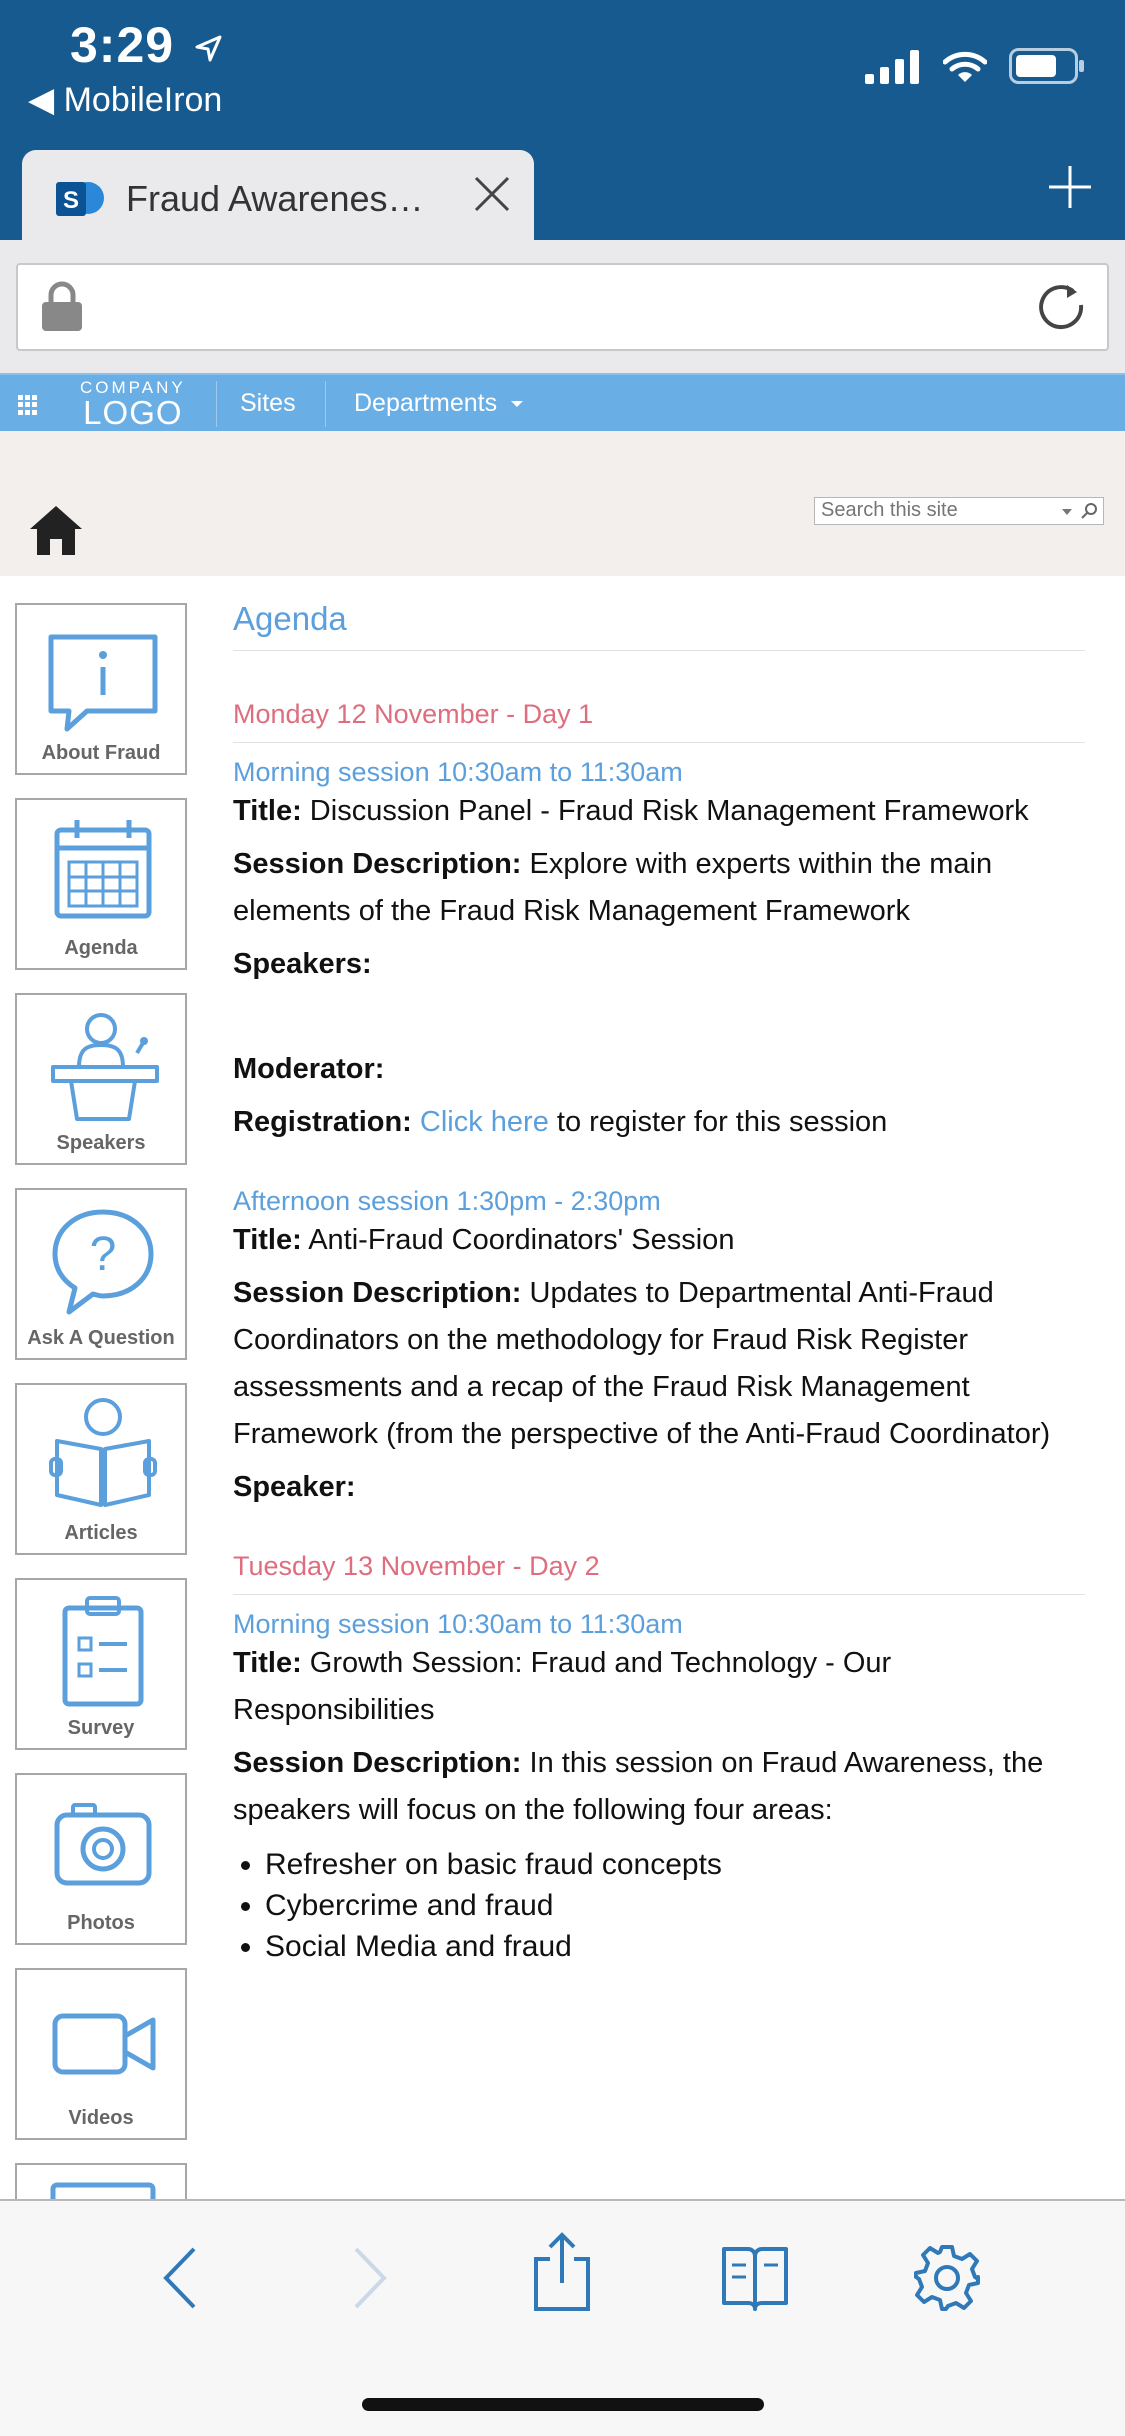 The width and height of the screenshot is (1125, 2436). Describe the element at coordinates (56, 530) in the screenshot. I see `home-icon` at that location.